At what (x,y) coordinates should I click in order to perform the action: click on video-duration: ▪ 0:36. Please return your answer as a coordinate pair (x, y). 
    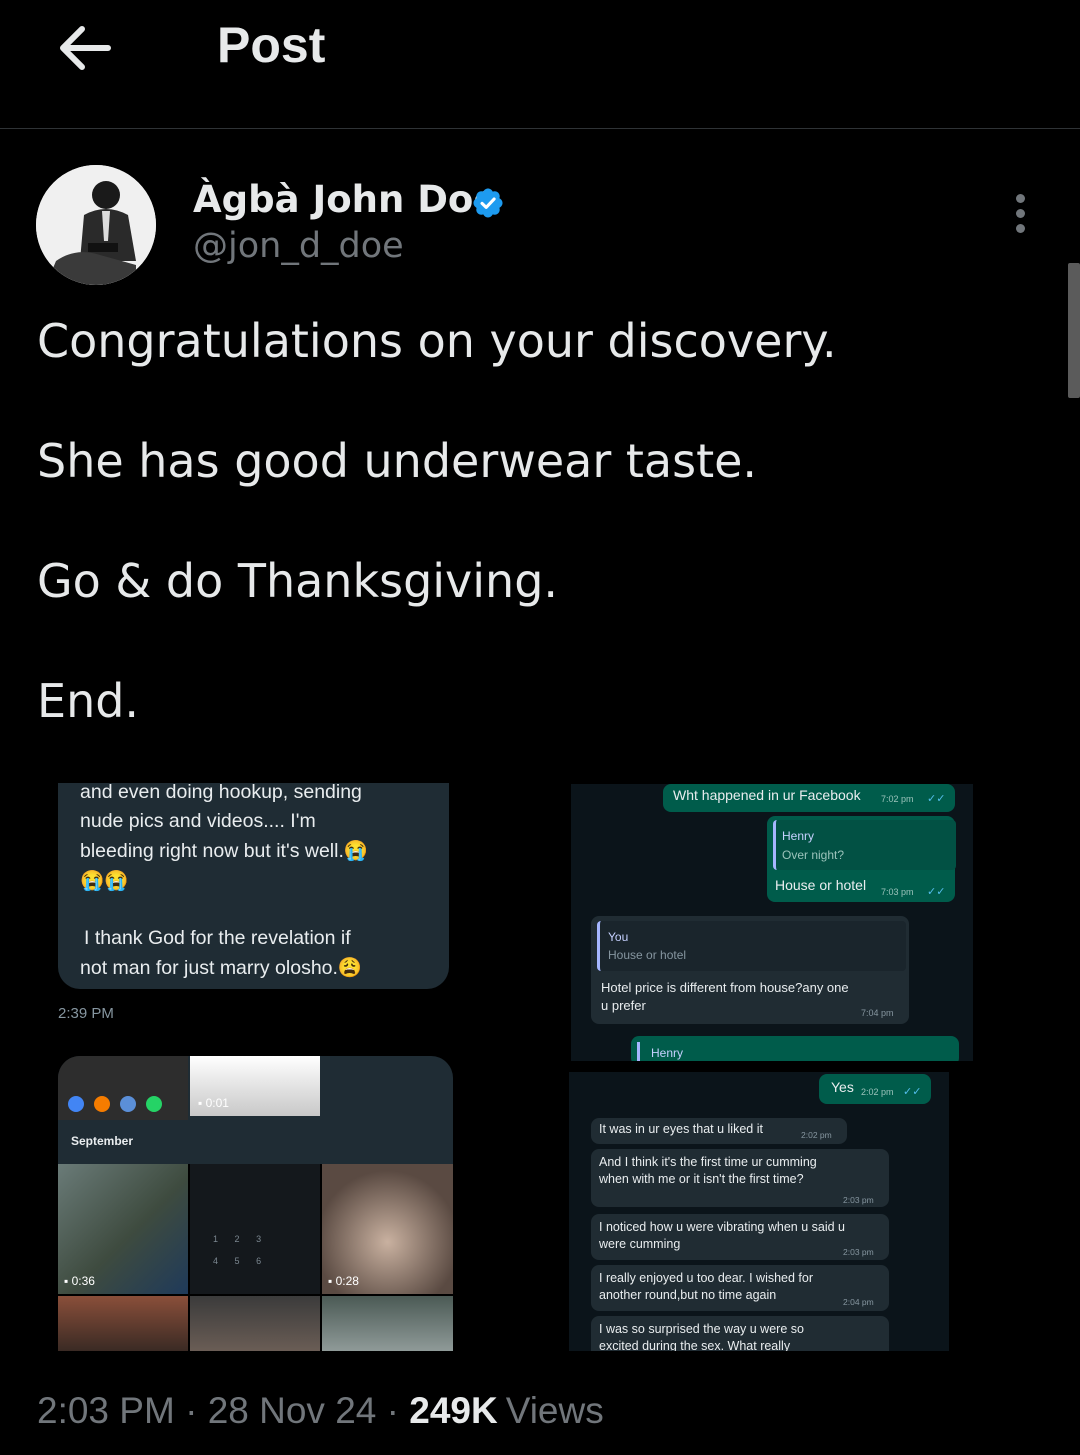
    Looking at the image, I should click on (79, 1281).